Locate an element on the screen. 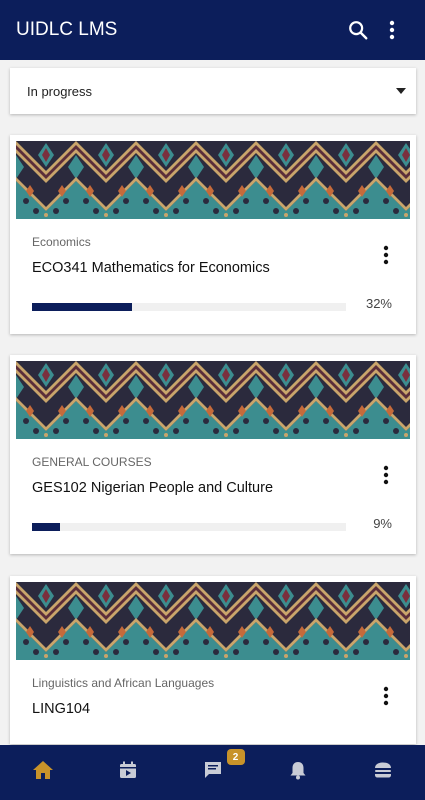  app-title: UIDLC LMS is located at coordinates (67, 29).